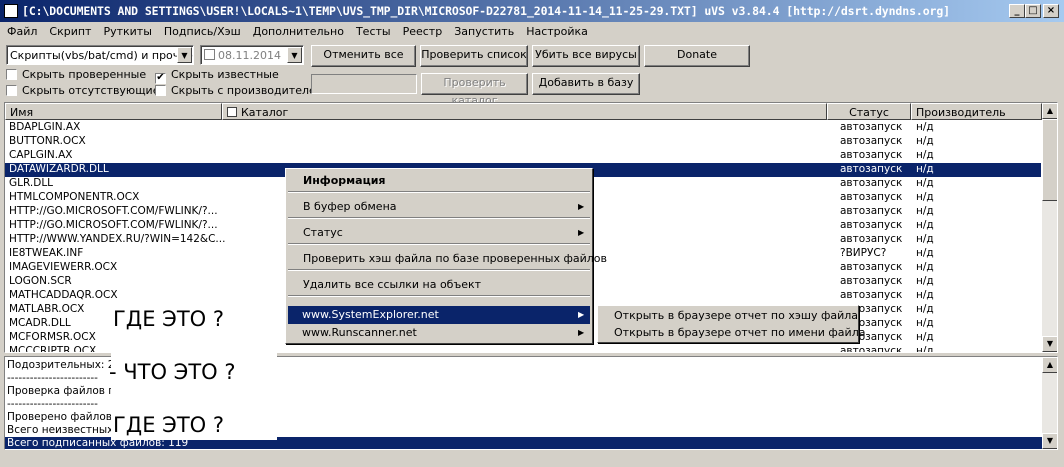 The height and width of the screenshot is (467, 1064). What do you see at coordinates (363, 56) in the screenshot?
I see `cancel-all-button: Отменить все` at bounding box center [363, 56].